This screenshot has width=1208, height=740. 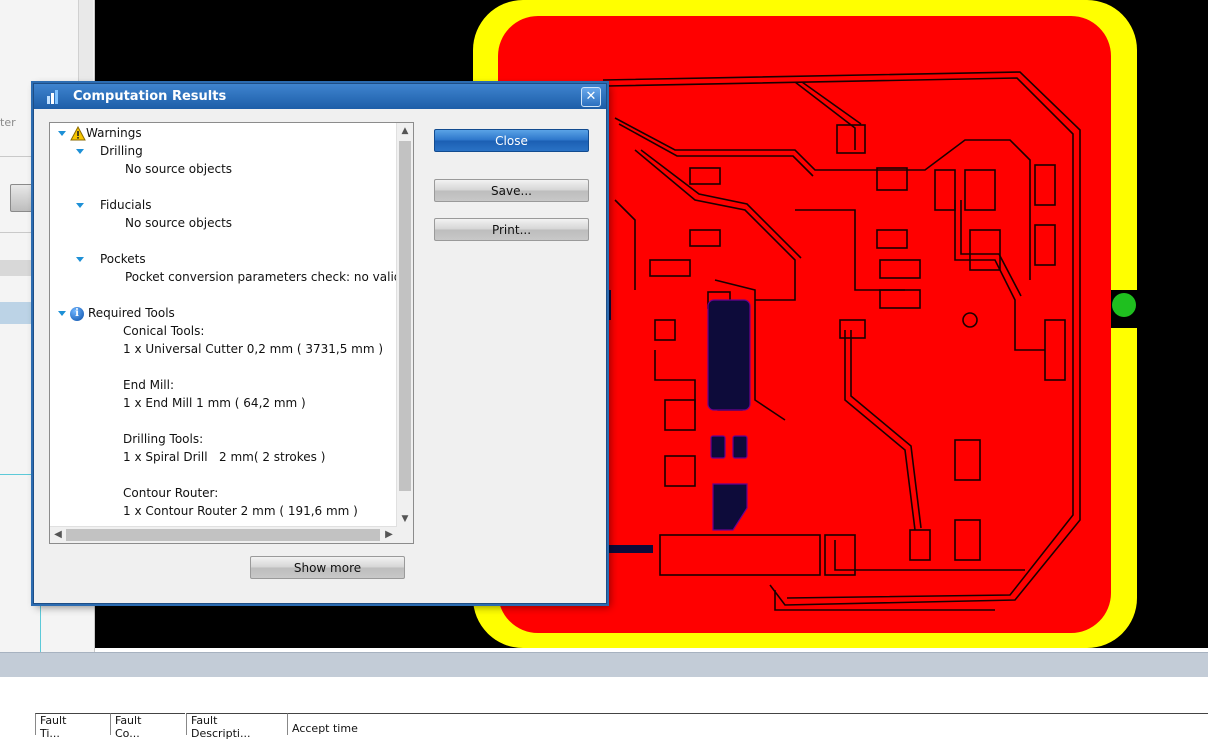 What do you see at coordinates (405, 131) in the screenshot?
I see `scroll-up-icon: ▲` at bounding box center [405, 131].